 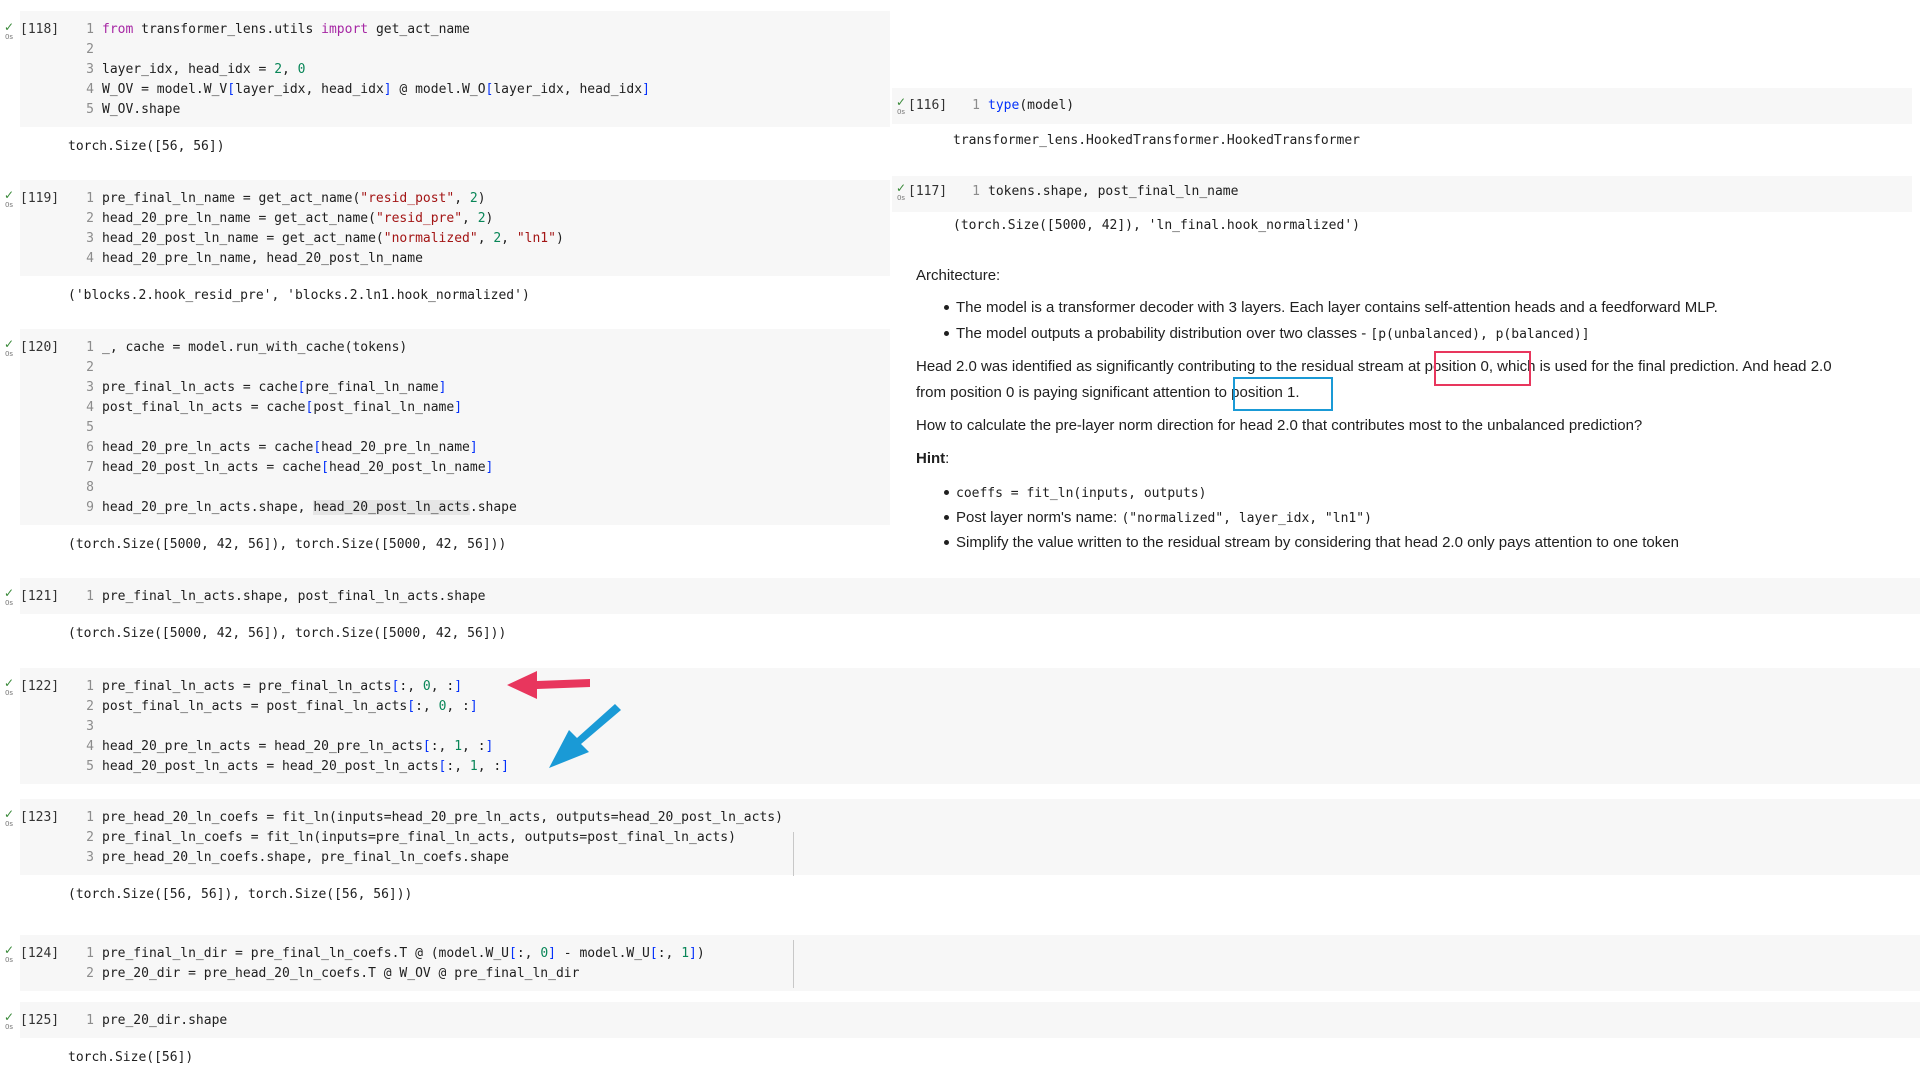 I want to click on code-line: 1 pre_20_dir.shape, so click(x=157, y=1020).